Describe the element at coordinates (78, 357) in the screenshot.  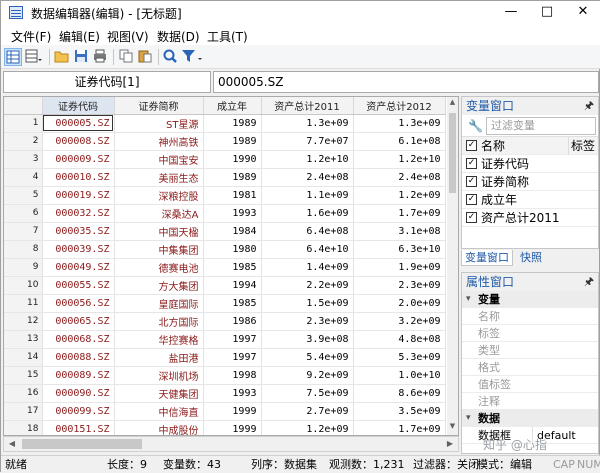
I see `cell-security-code: 000088.SZ` at that location.